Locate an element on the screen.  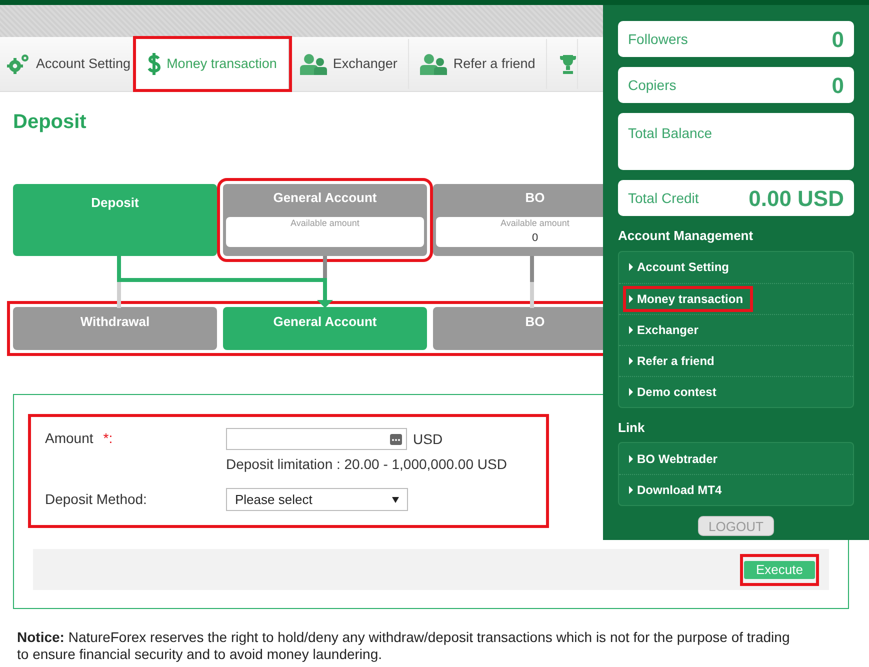
required-mark: *: is located at coordinates (108, 438).